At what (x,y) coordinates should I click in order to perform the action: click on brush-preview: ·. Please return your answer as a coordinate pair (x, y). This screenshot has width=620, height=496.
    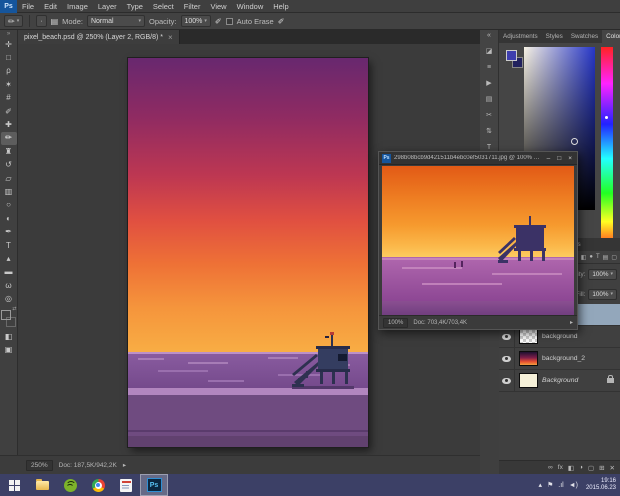
    Looking at the image, I should click on (41, 21).